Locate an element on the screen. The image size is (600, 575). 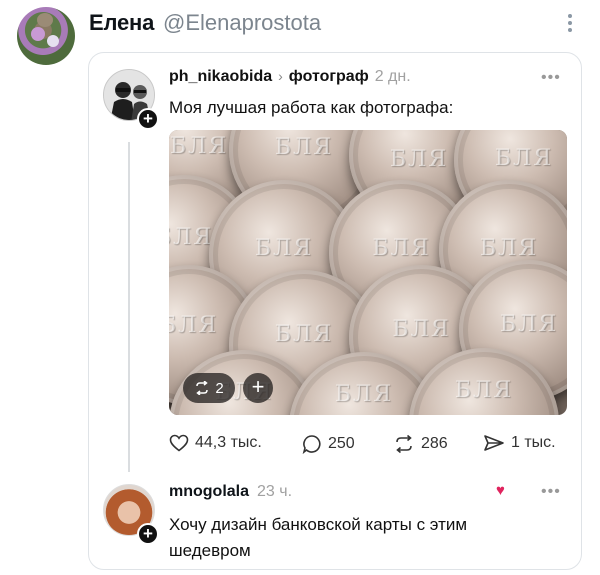
photo-repost-count: 2 is located at coordinates (219, 388).